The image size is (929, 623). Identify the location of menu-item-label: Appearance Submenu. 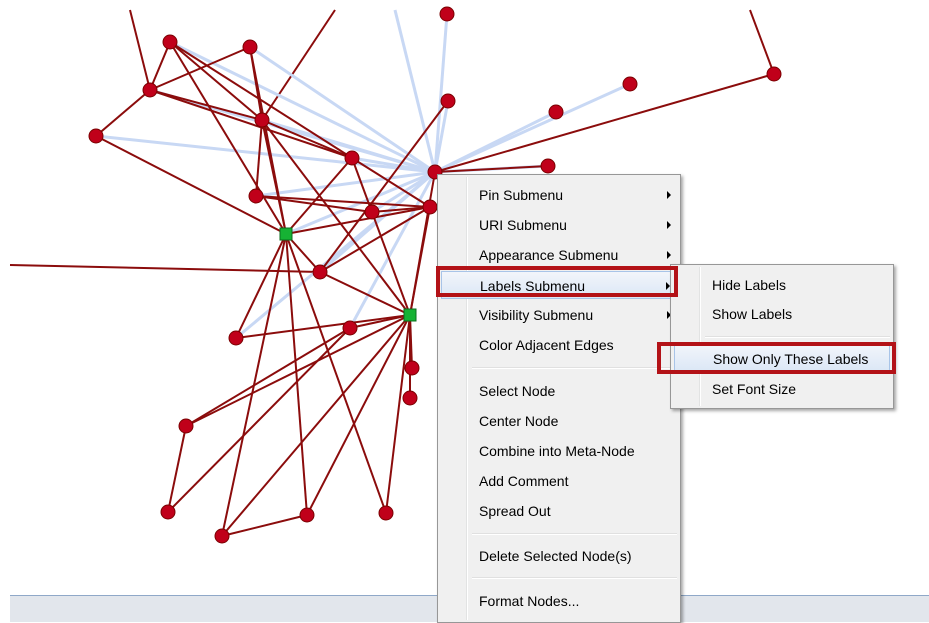
(549, 255).